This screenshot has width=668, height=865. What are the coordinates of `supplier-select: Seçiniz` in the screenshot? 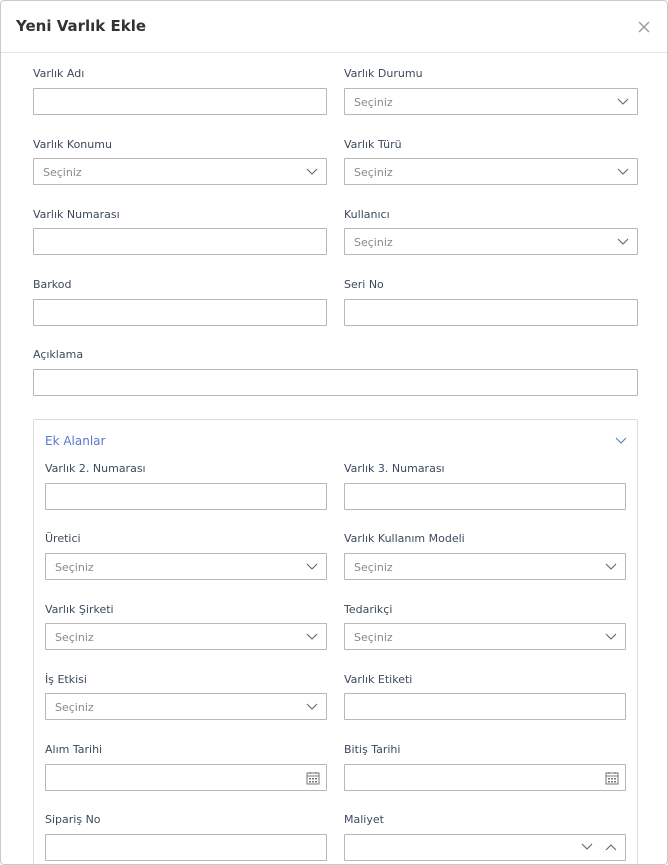 It's located at (485, 636).